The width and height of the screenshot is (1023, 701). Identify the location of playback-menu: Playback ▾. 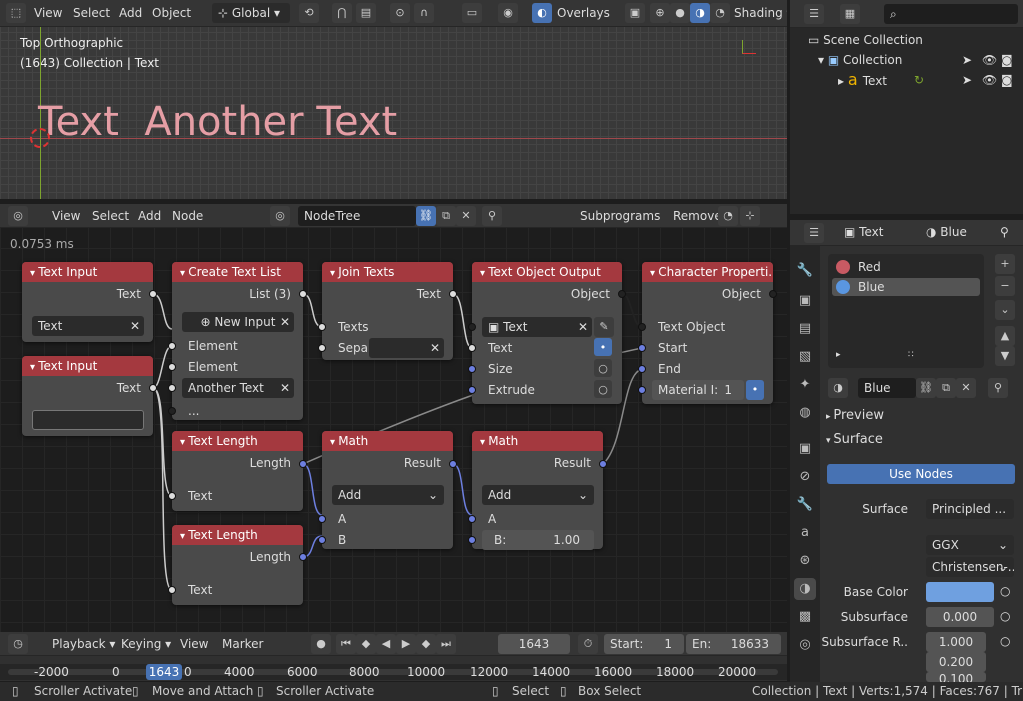
(83, 644).